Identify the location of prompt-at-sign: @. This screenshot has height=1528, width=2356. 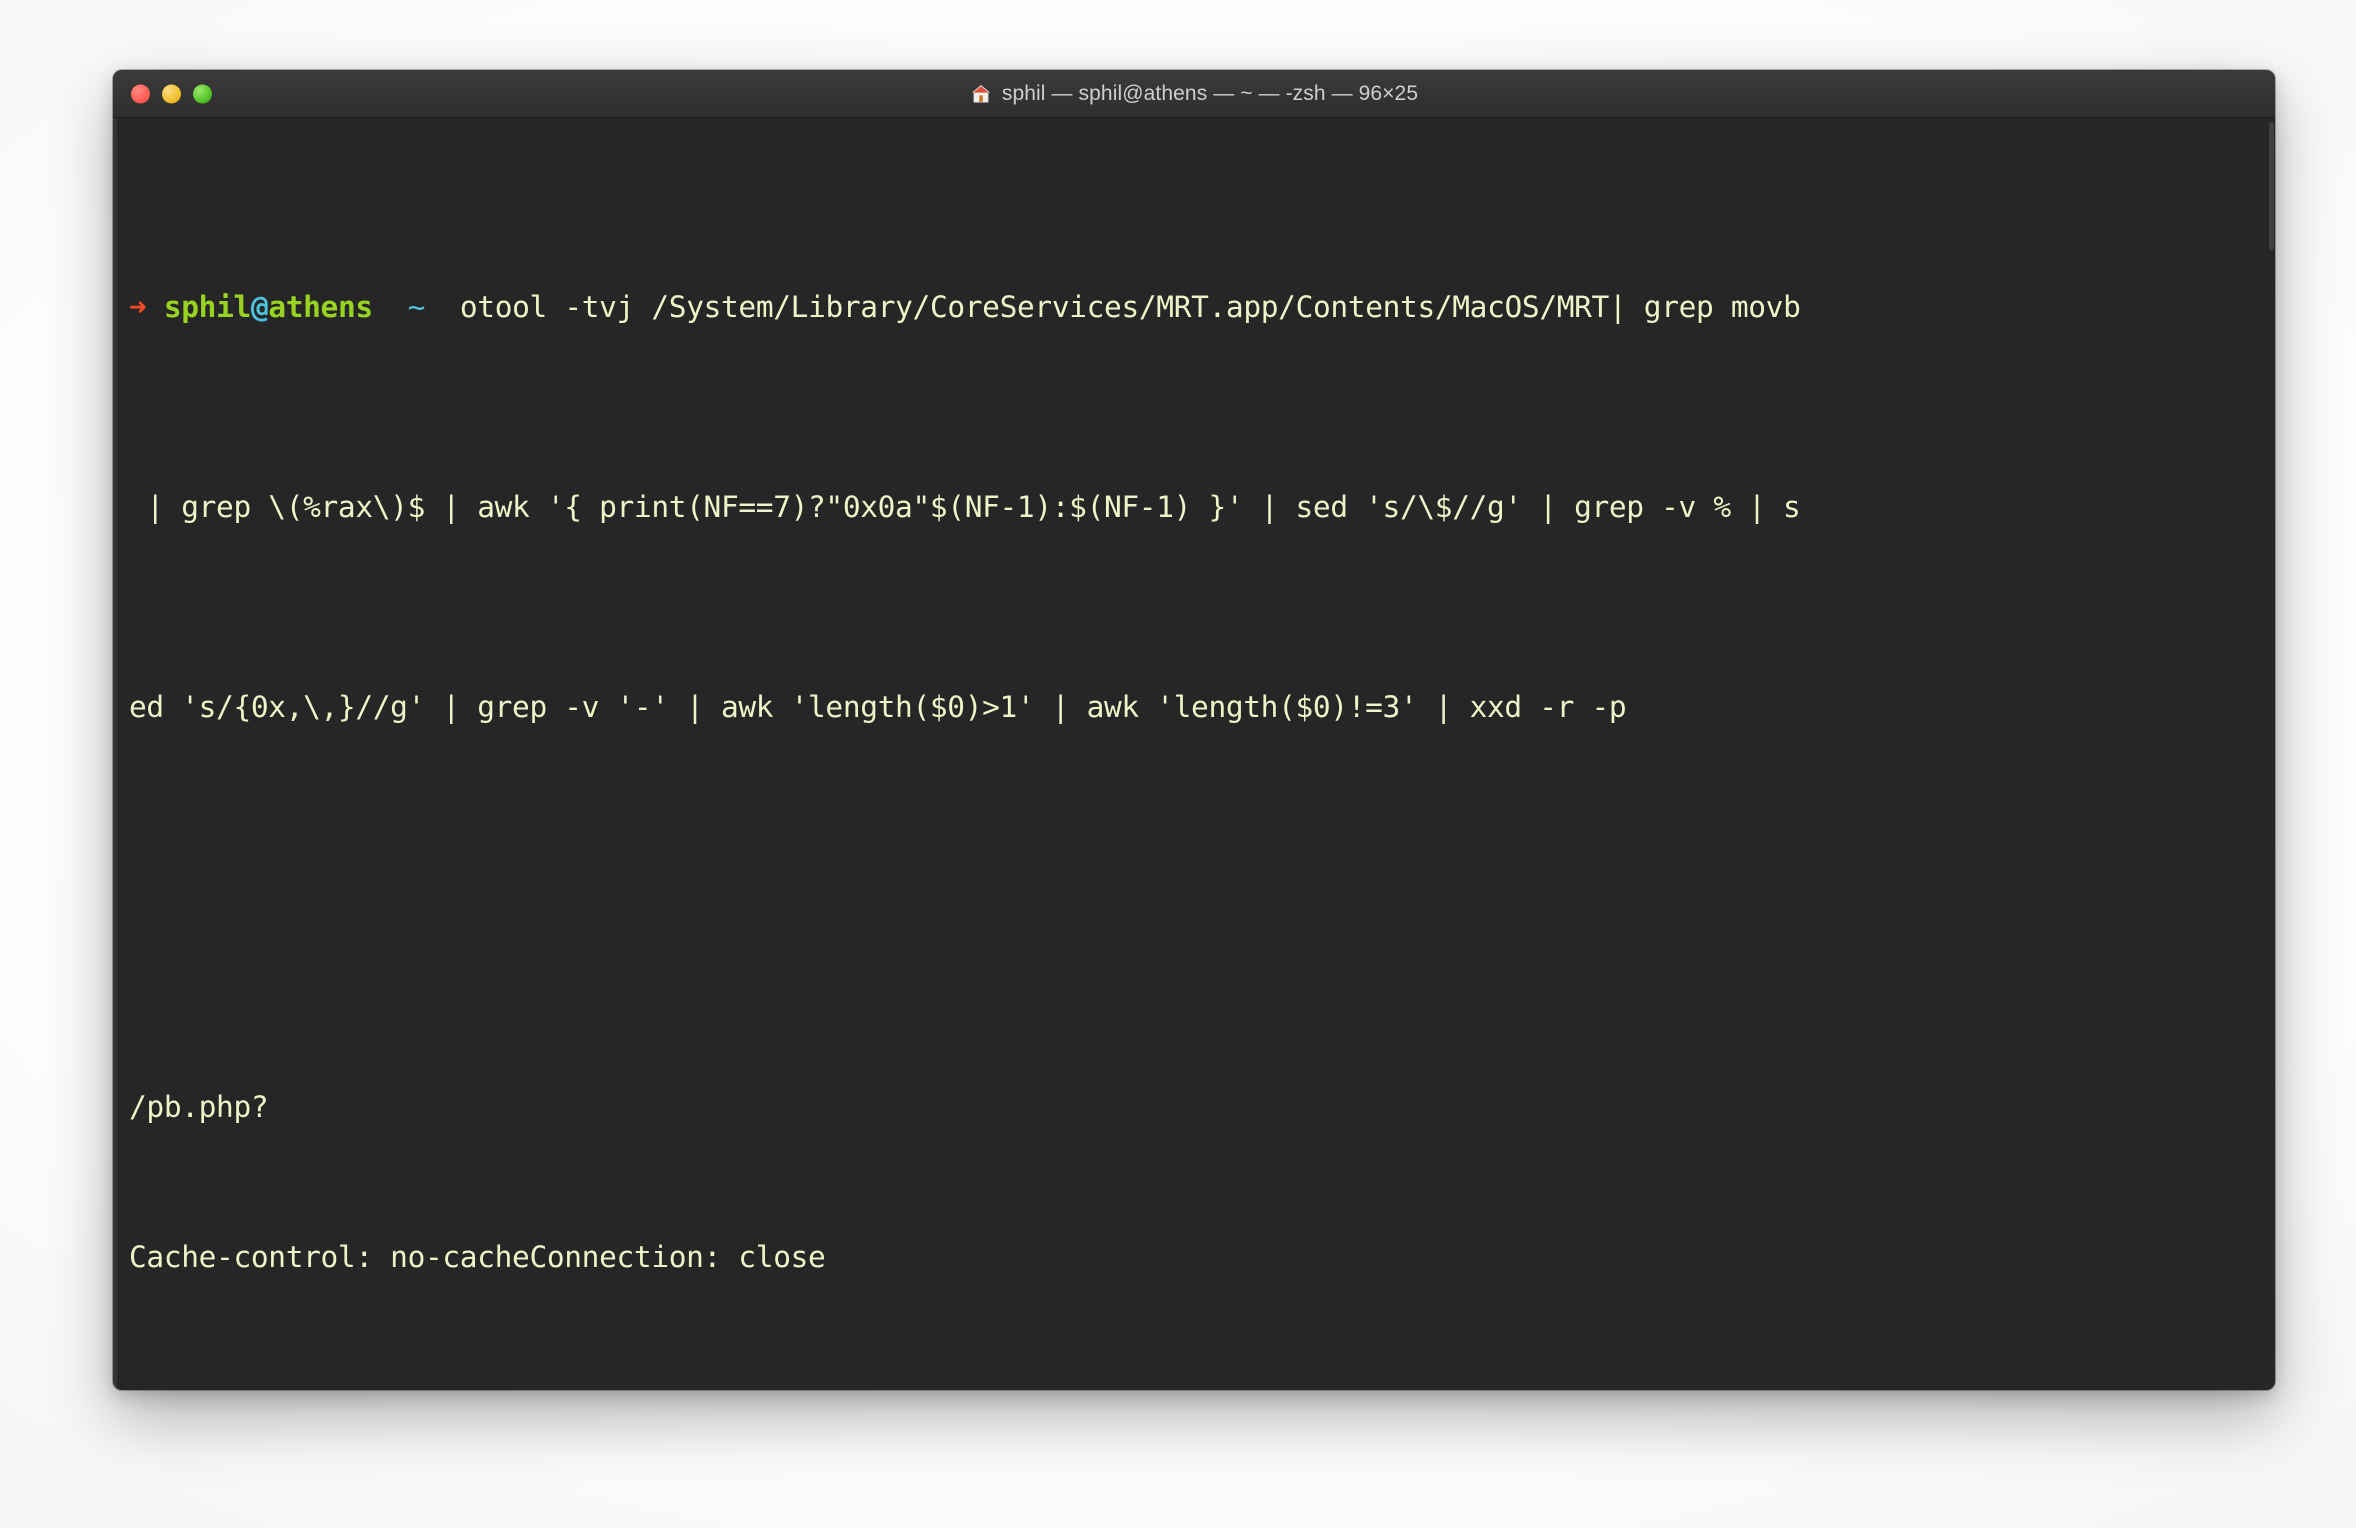
(259, 307).